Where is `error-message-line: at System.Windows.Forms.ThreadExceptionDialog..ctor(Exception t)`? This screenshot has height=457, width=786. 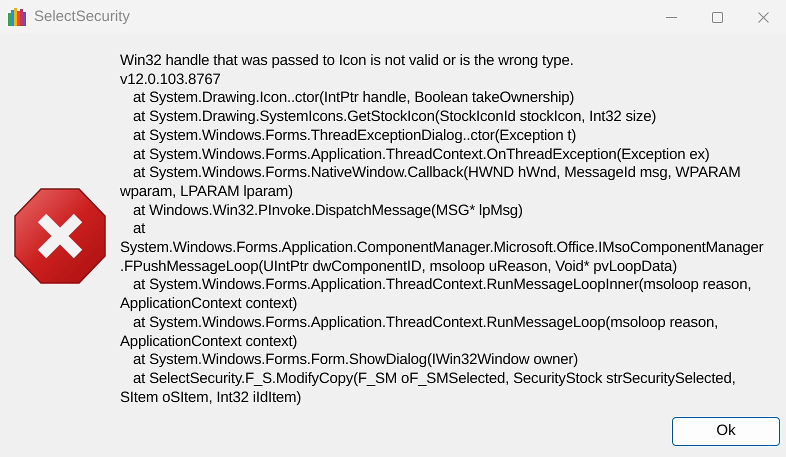 error-message-line: at System.Windows.Forms.ThreadExceptionDialog..ctor(Exception t) is located at coordinates (355, 136).